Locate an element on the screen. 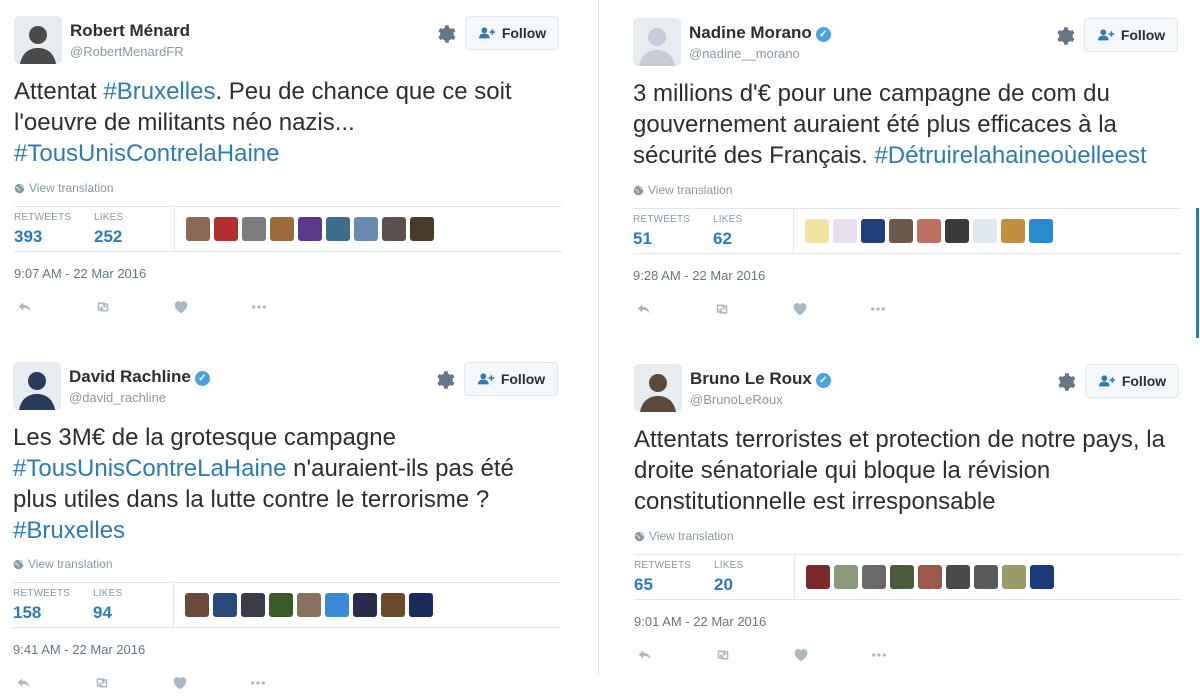 The height and width of the screenshot is (697, 1200). display-name: David Rachline ✓ is located at coordinates (139, 377).